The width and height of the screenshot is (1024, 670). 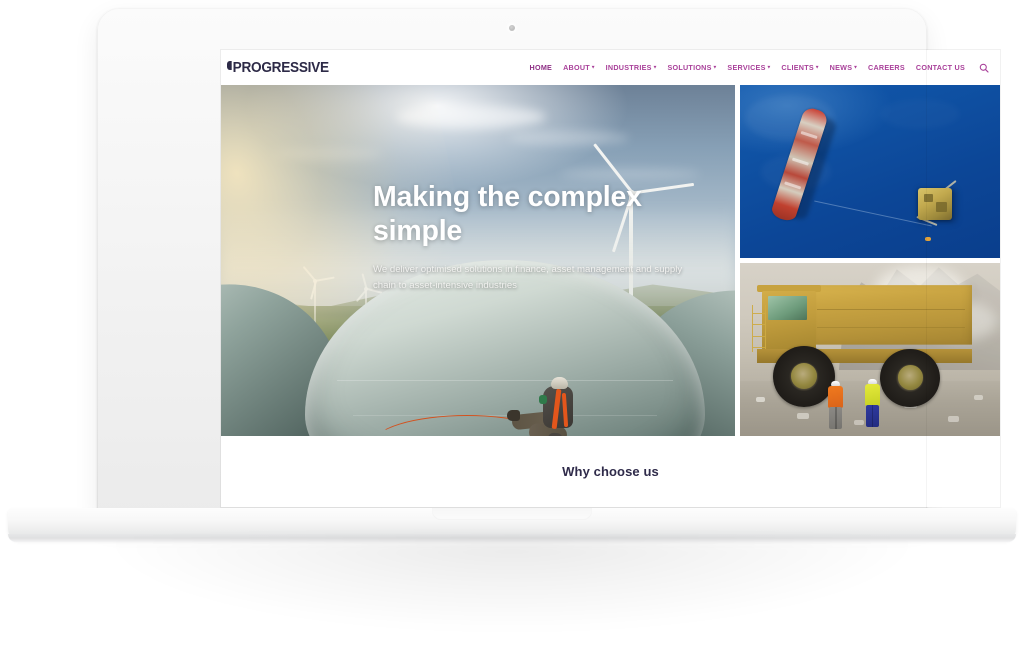 I want to click on water-sheen, so click(x=920, y=114).